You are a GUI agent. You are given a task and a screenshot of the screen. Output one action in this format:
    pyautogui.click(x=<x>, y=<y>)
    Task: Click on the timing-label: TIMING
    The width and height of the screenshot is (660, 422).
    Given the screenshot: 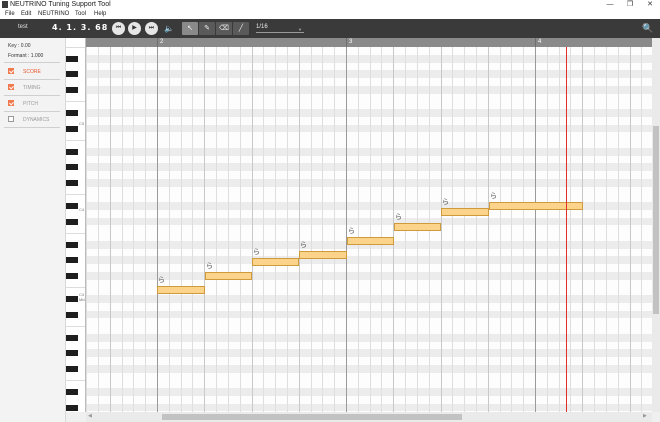 What is the action you would take?
    pyautogui.click(x=32, y=88)
    